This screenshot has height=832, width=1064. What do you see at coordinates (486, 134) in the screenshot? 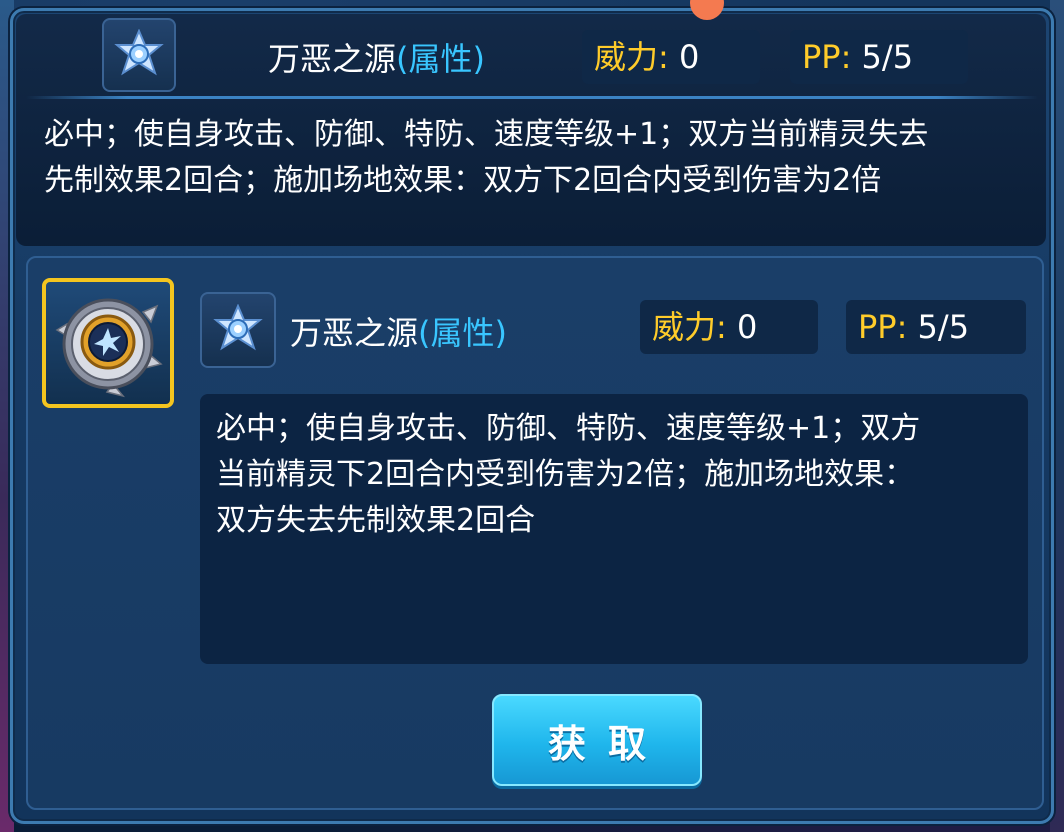
I see `description-line: 必中；使自身攻击、防御、特防、速度等级+1；双方当前精灵失去` at bounding box center [486, 134].